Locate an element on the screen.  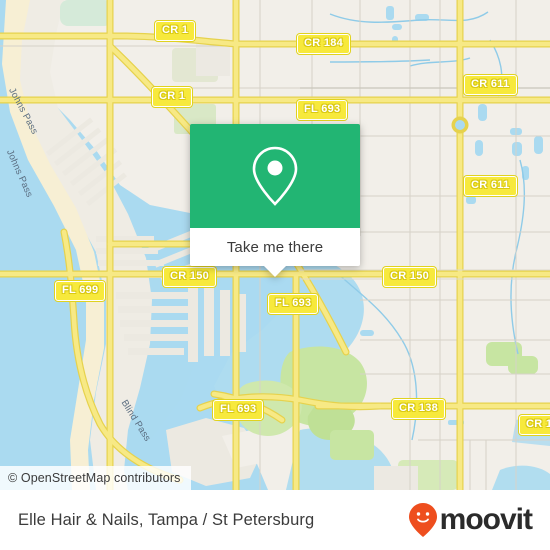
road-shield: FL 699 is located at coordinates (80, 291).